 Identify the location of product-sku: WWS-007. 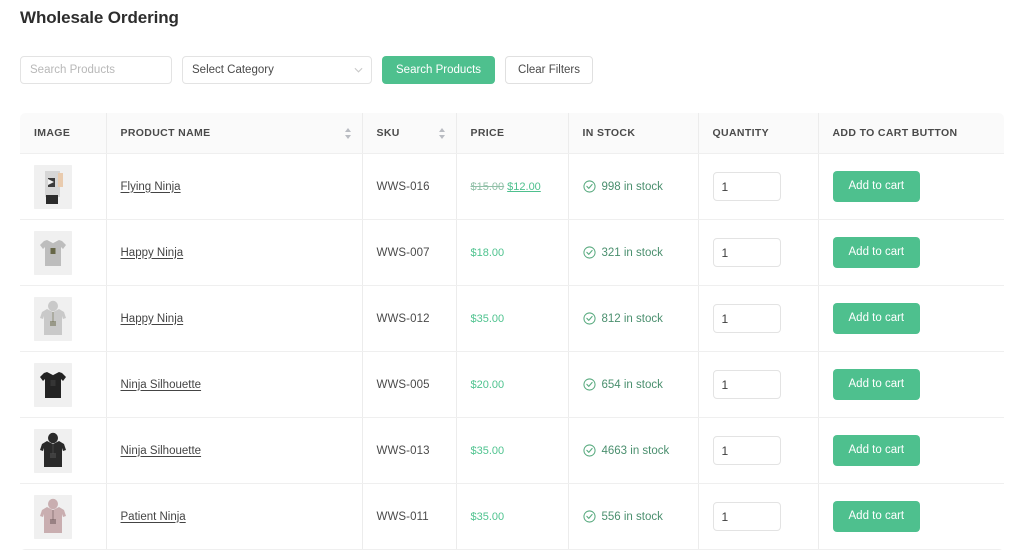
(403, 252).